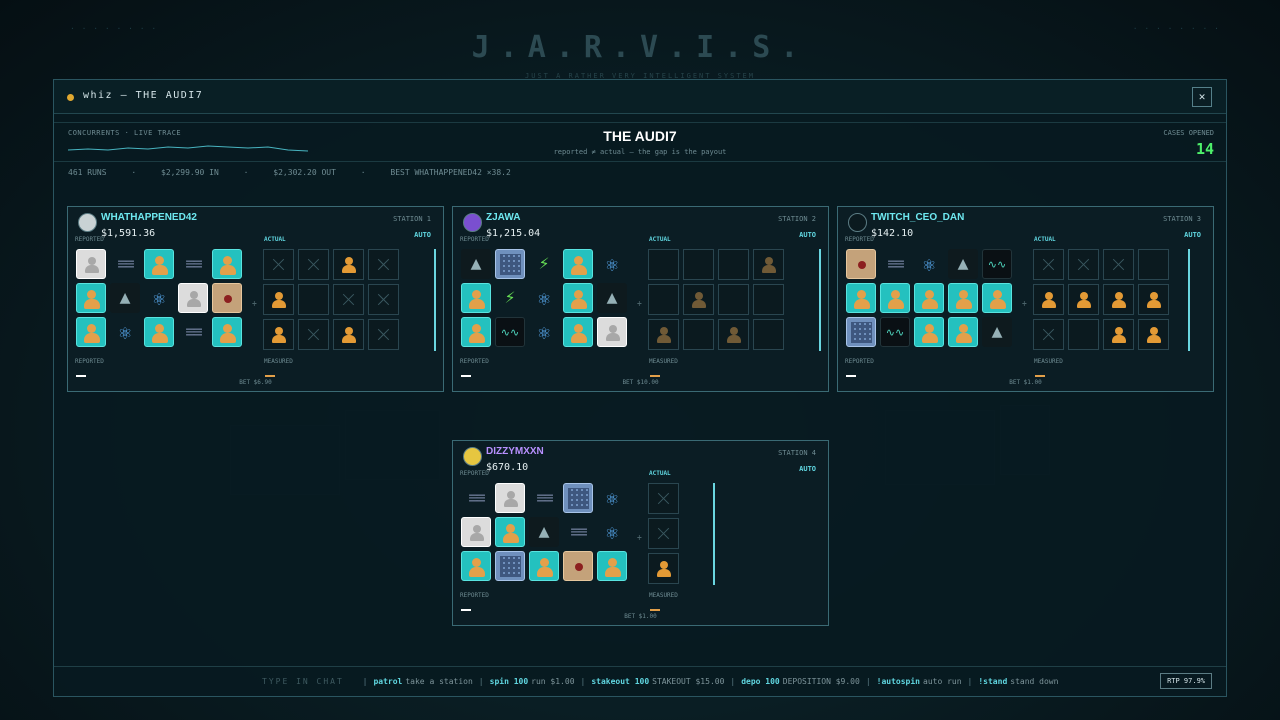 The width and height of the screenshot is (1280, 720). I want to click on chat-command: patrol, so click(388, 681).